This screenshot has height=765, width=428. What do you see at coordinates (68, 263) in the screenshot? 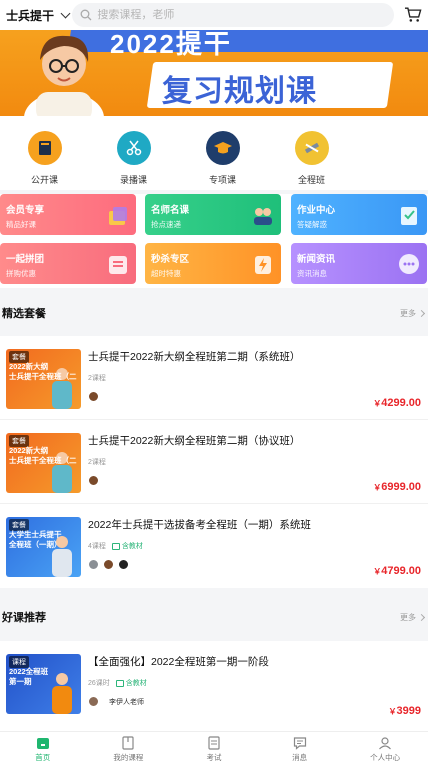
I see `card-group-buy: 一起拼团 拼购优惠` at bounding box center [68, 263].